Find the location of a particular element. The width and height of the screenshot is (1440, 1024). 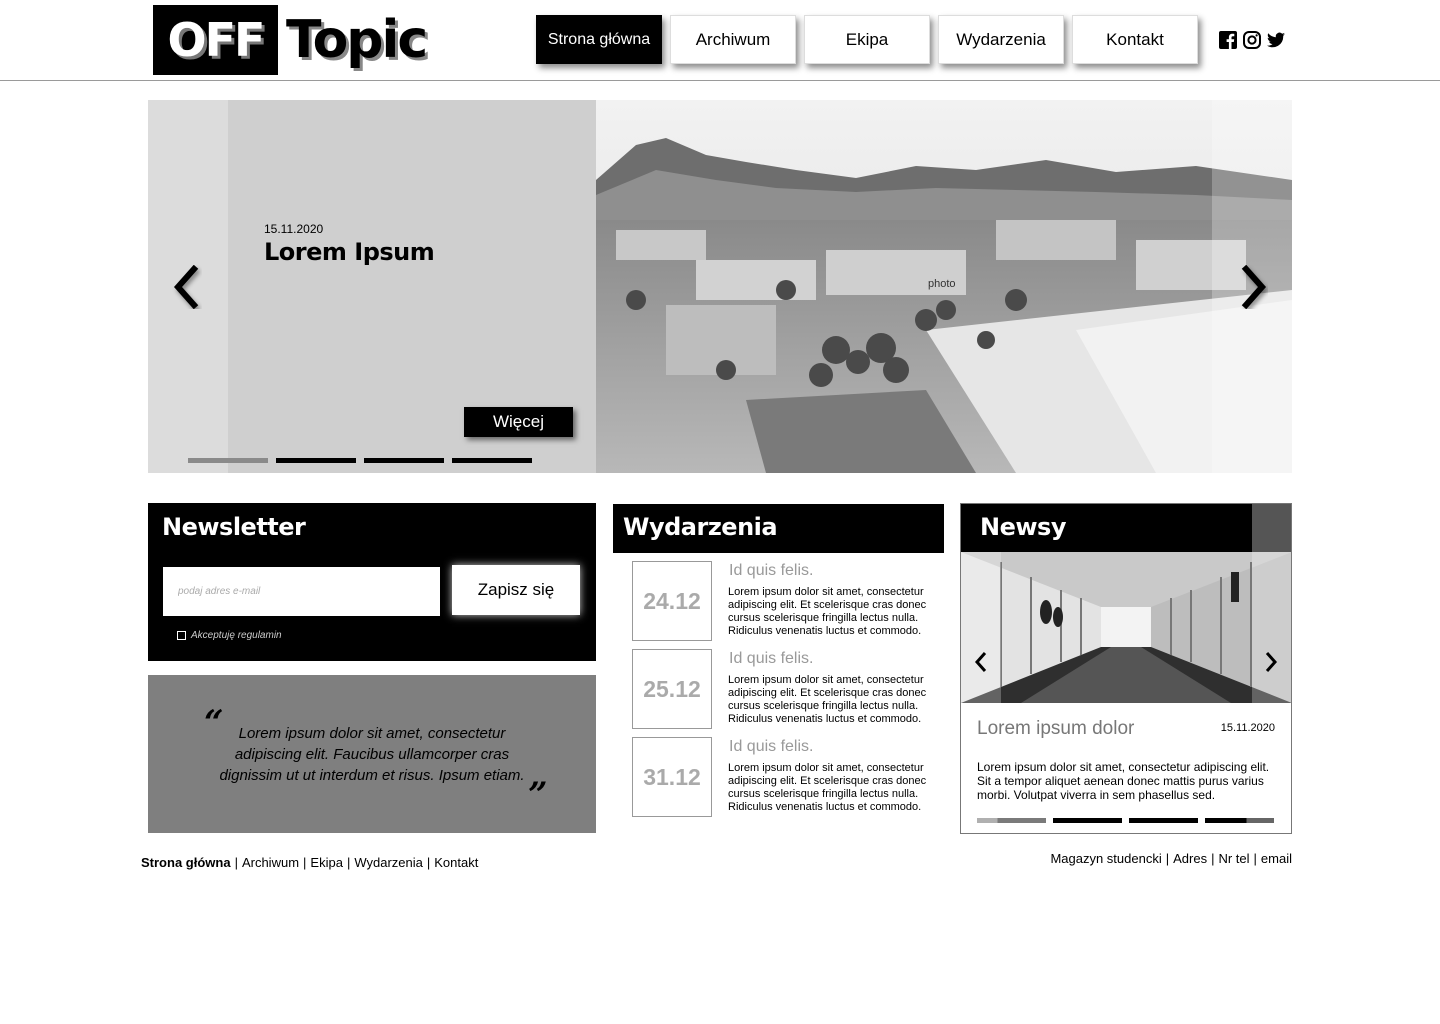

footer-link-archive: Archiwum is located at coordinates (270, 862).